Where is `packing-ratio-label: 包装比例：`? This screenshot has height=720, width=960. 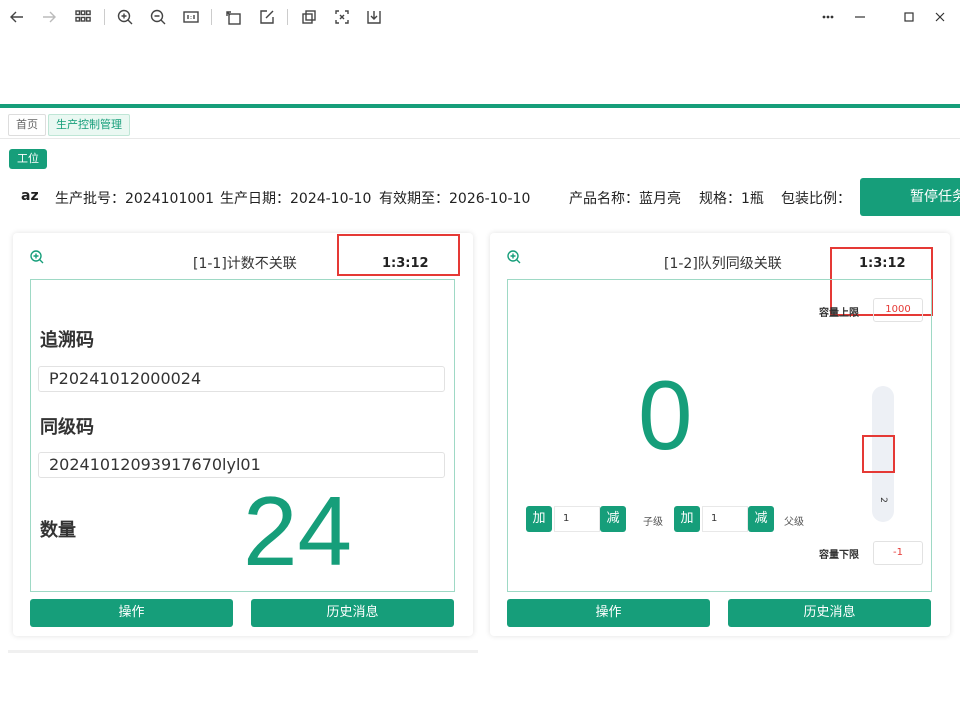
packing-ratio-label: 包装比例： is located at coordinates (816, 199).